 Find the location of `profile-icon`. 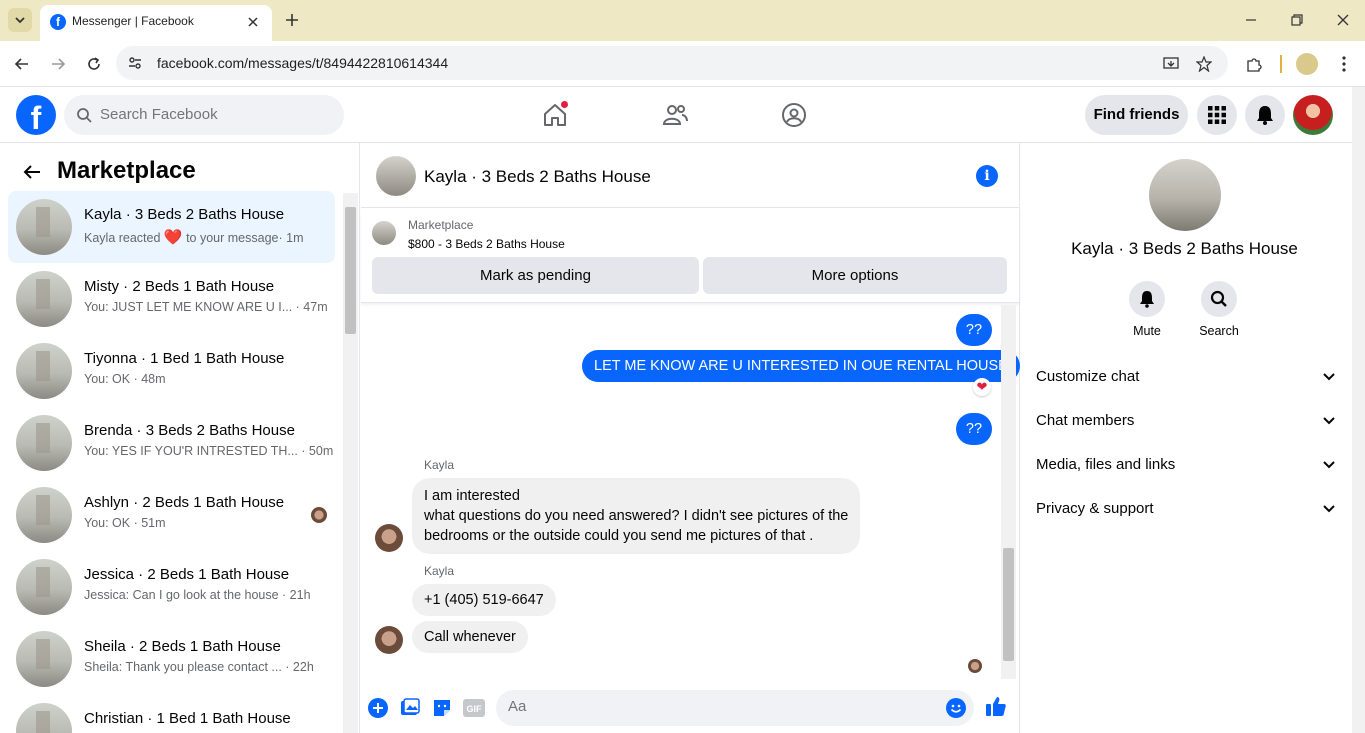

profile-icon is located at coordinates (1307, 64).